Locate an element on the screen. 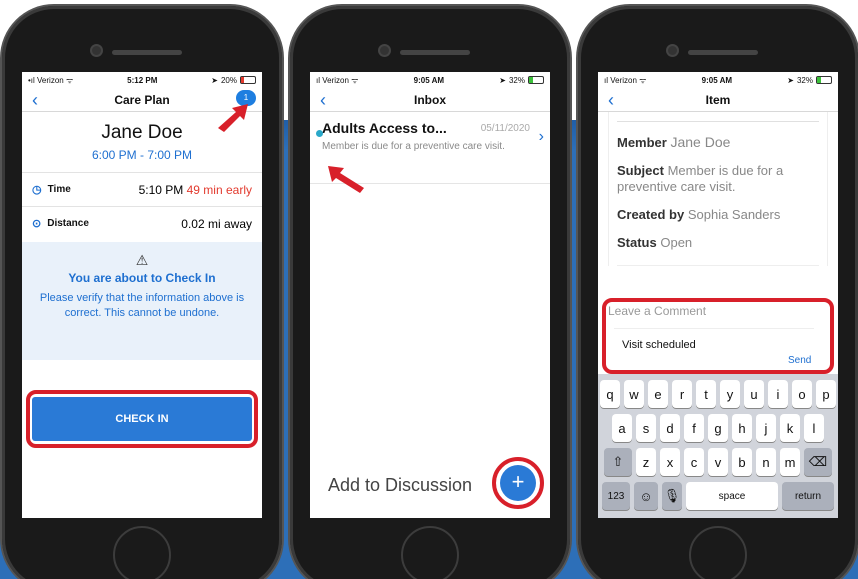  battery-percent: 20% is located at coordinates (228, 80).